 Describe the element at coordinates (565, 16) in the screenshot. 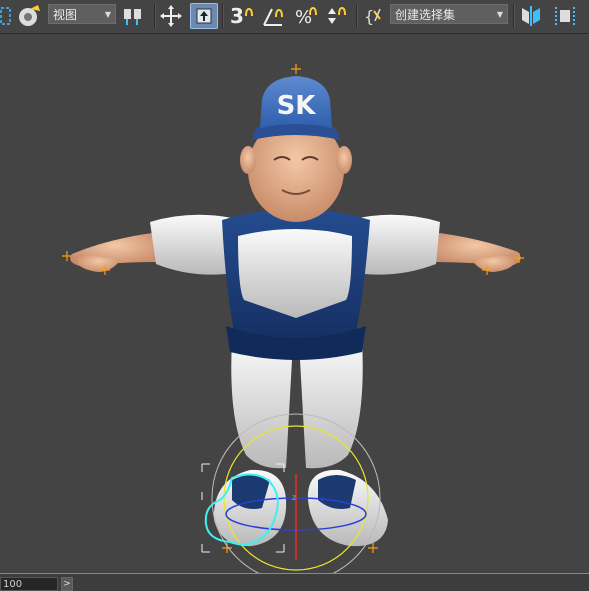

I see `align-icon` at that location.